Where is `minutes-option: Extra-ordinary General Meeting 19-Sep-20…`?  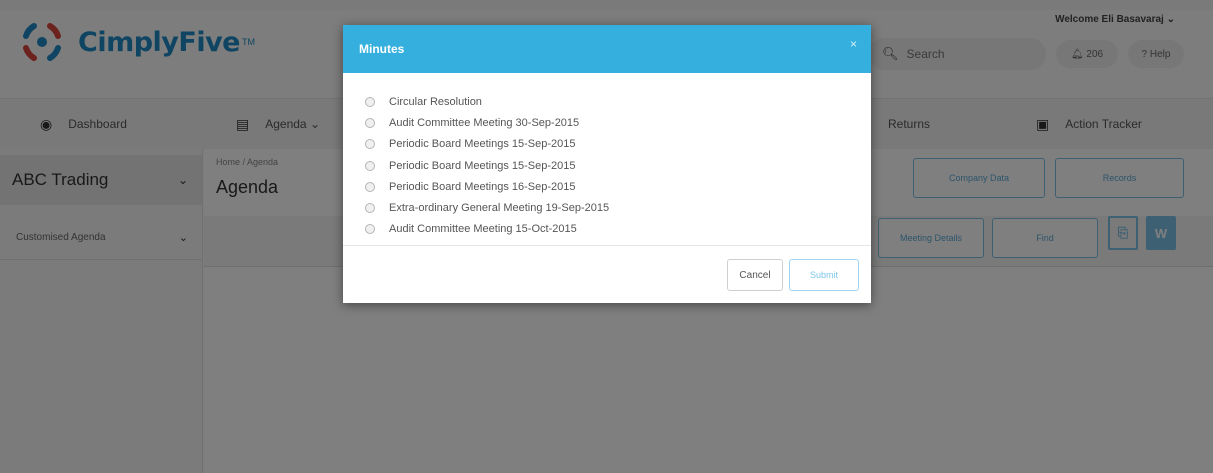
minutes-option: Extra-ordinary General Meeting 19-Sep-20… is located at coordinates (487, 207).